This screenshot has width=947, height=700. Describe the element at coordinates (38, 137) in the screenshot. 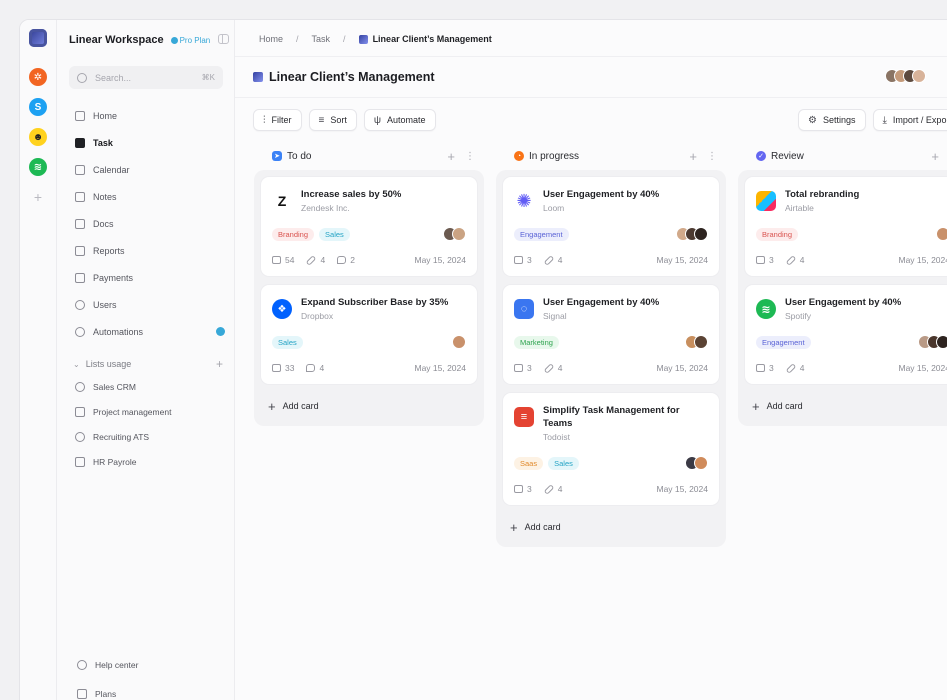

I see `mailchimp-app-icon: ☻` at that location.